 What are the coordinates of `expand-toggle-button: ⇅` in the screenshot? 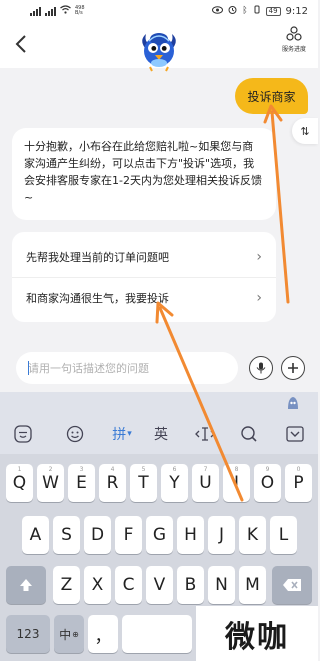 It's located at (305, 131).